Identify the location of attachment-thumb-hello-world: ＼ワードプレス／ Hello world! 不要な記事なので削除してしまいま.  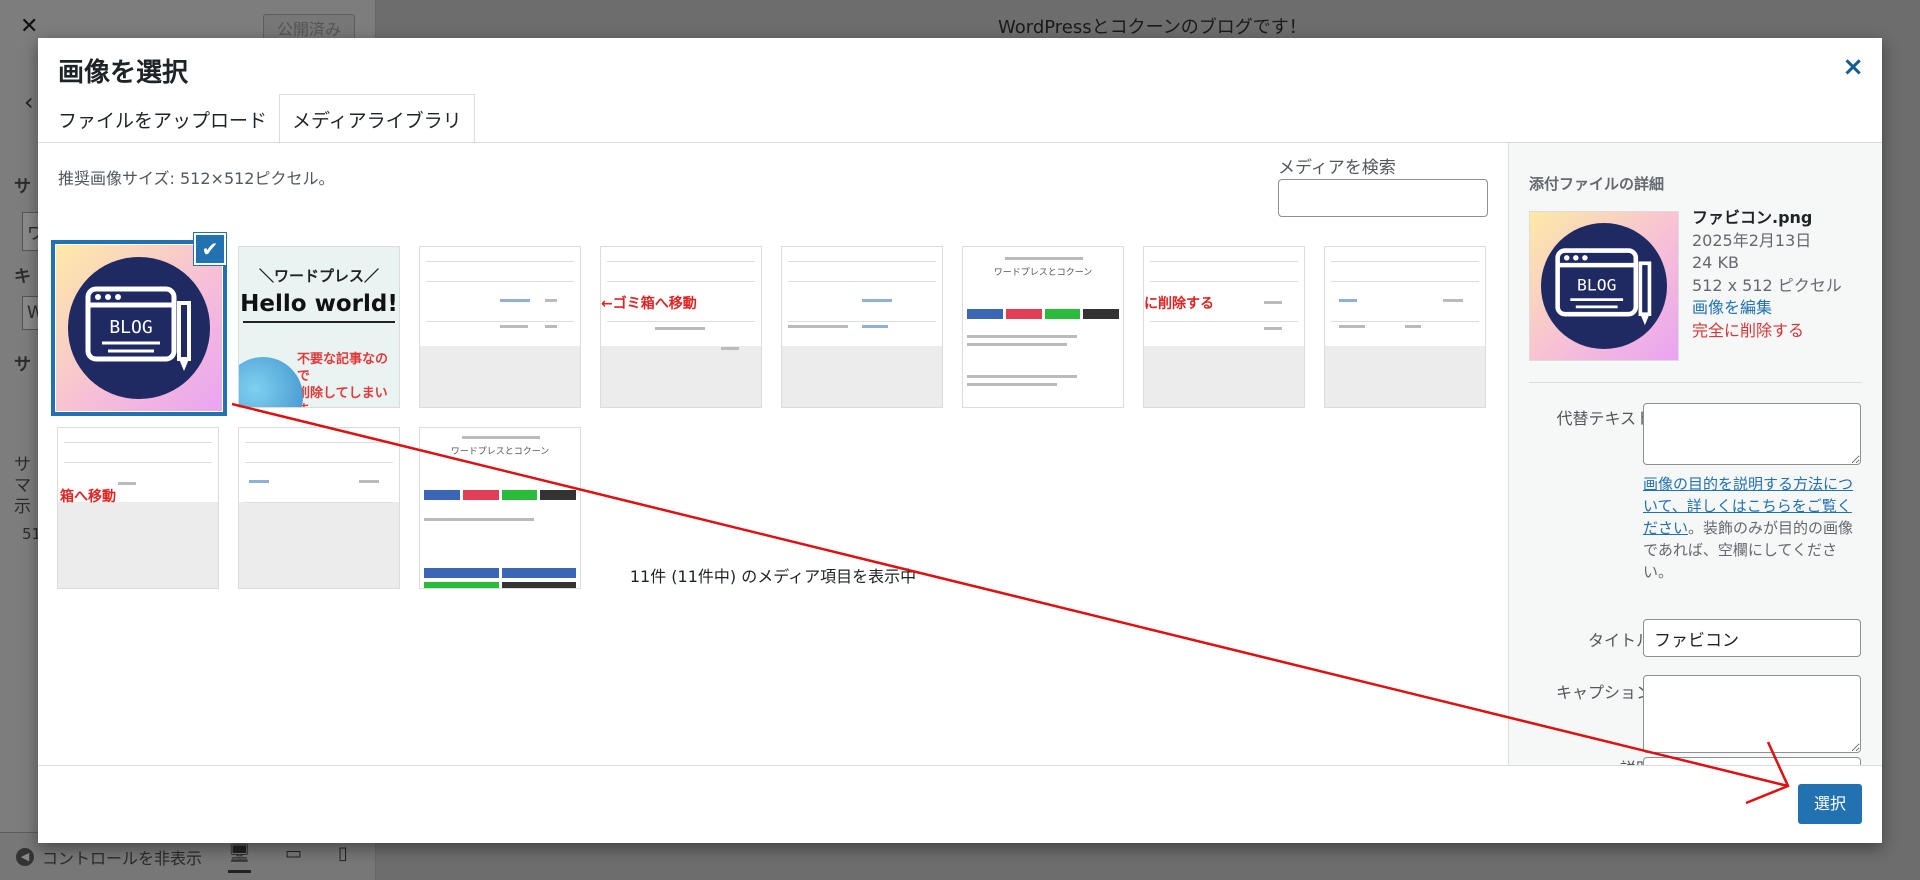
(319, 327).